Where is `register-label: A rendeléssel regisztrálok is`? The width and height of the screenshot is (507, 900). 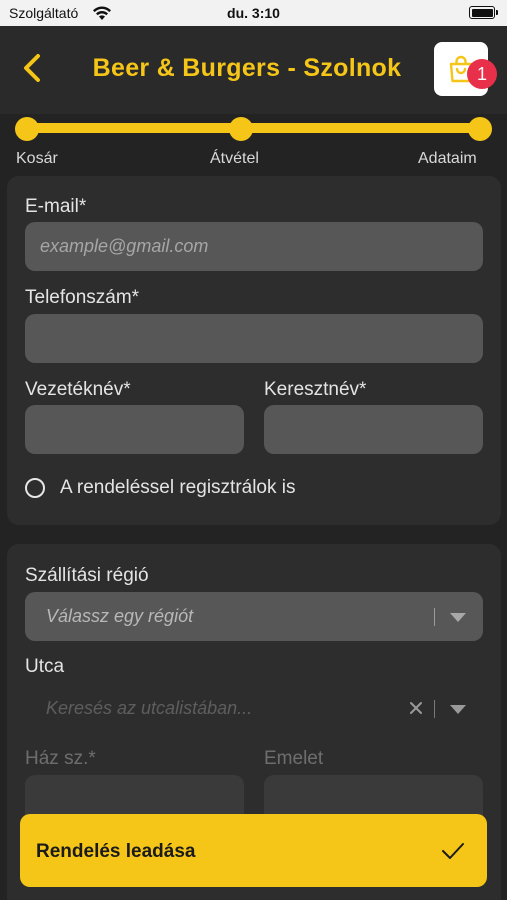 register-label: A rendeléssel regisztrálok is is located at coordinates (178, 488).